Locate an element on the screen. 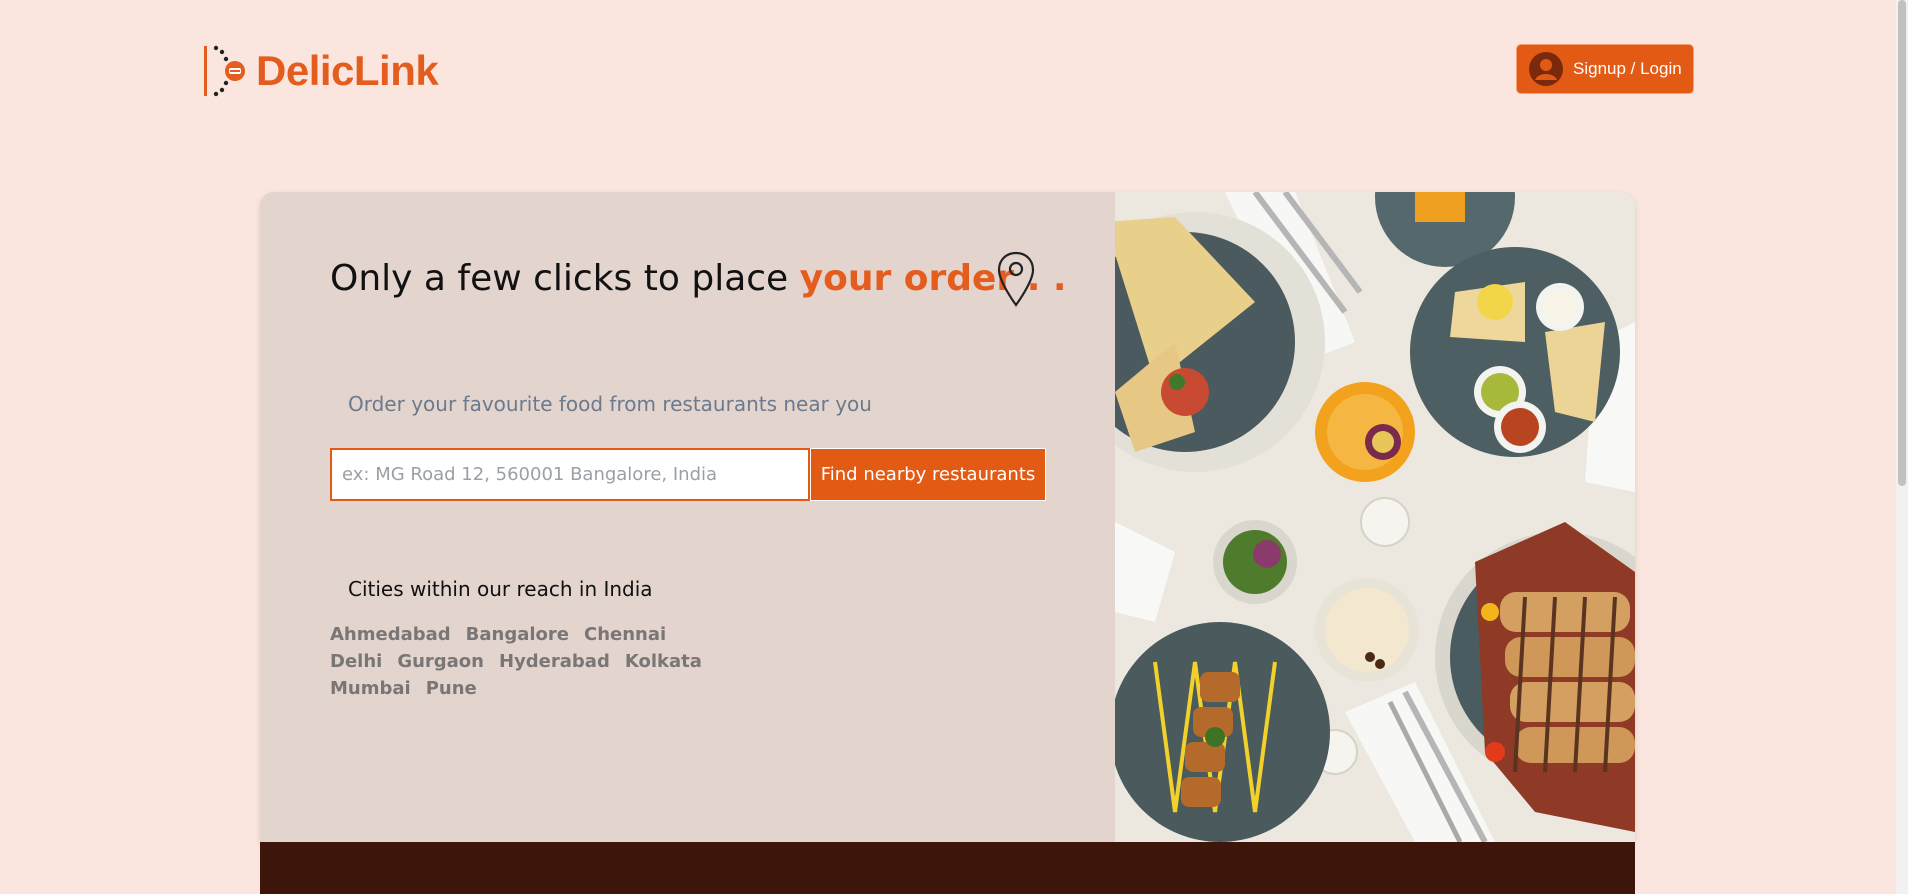 The height and width of the screenshot is (894, 1908). brand-logo: DelicLink is located at coordinates (320, 71).